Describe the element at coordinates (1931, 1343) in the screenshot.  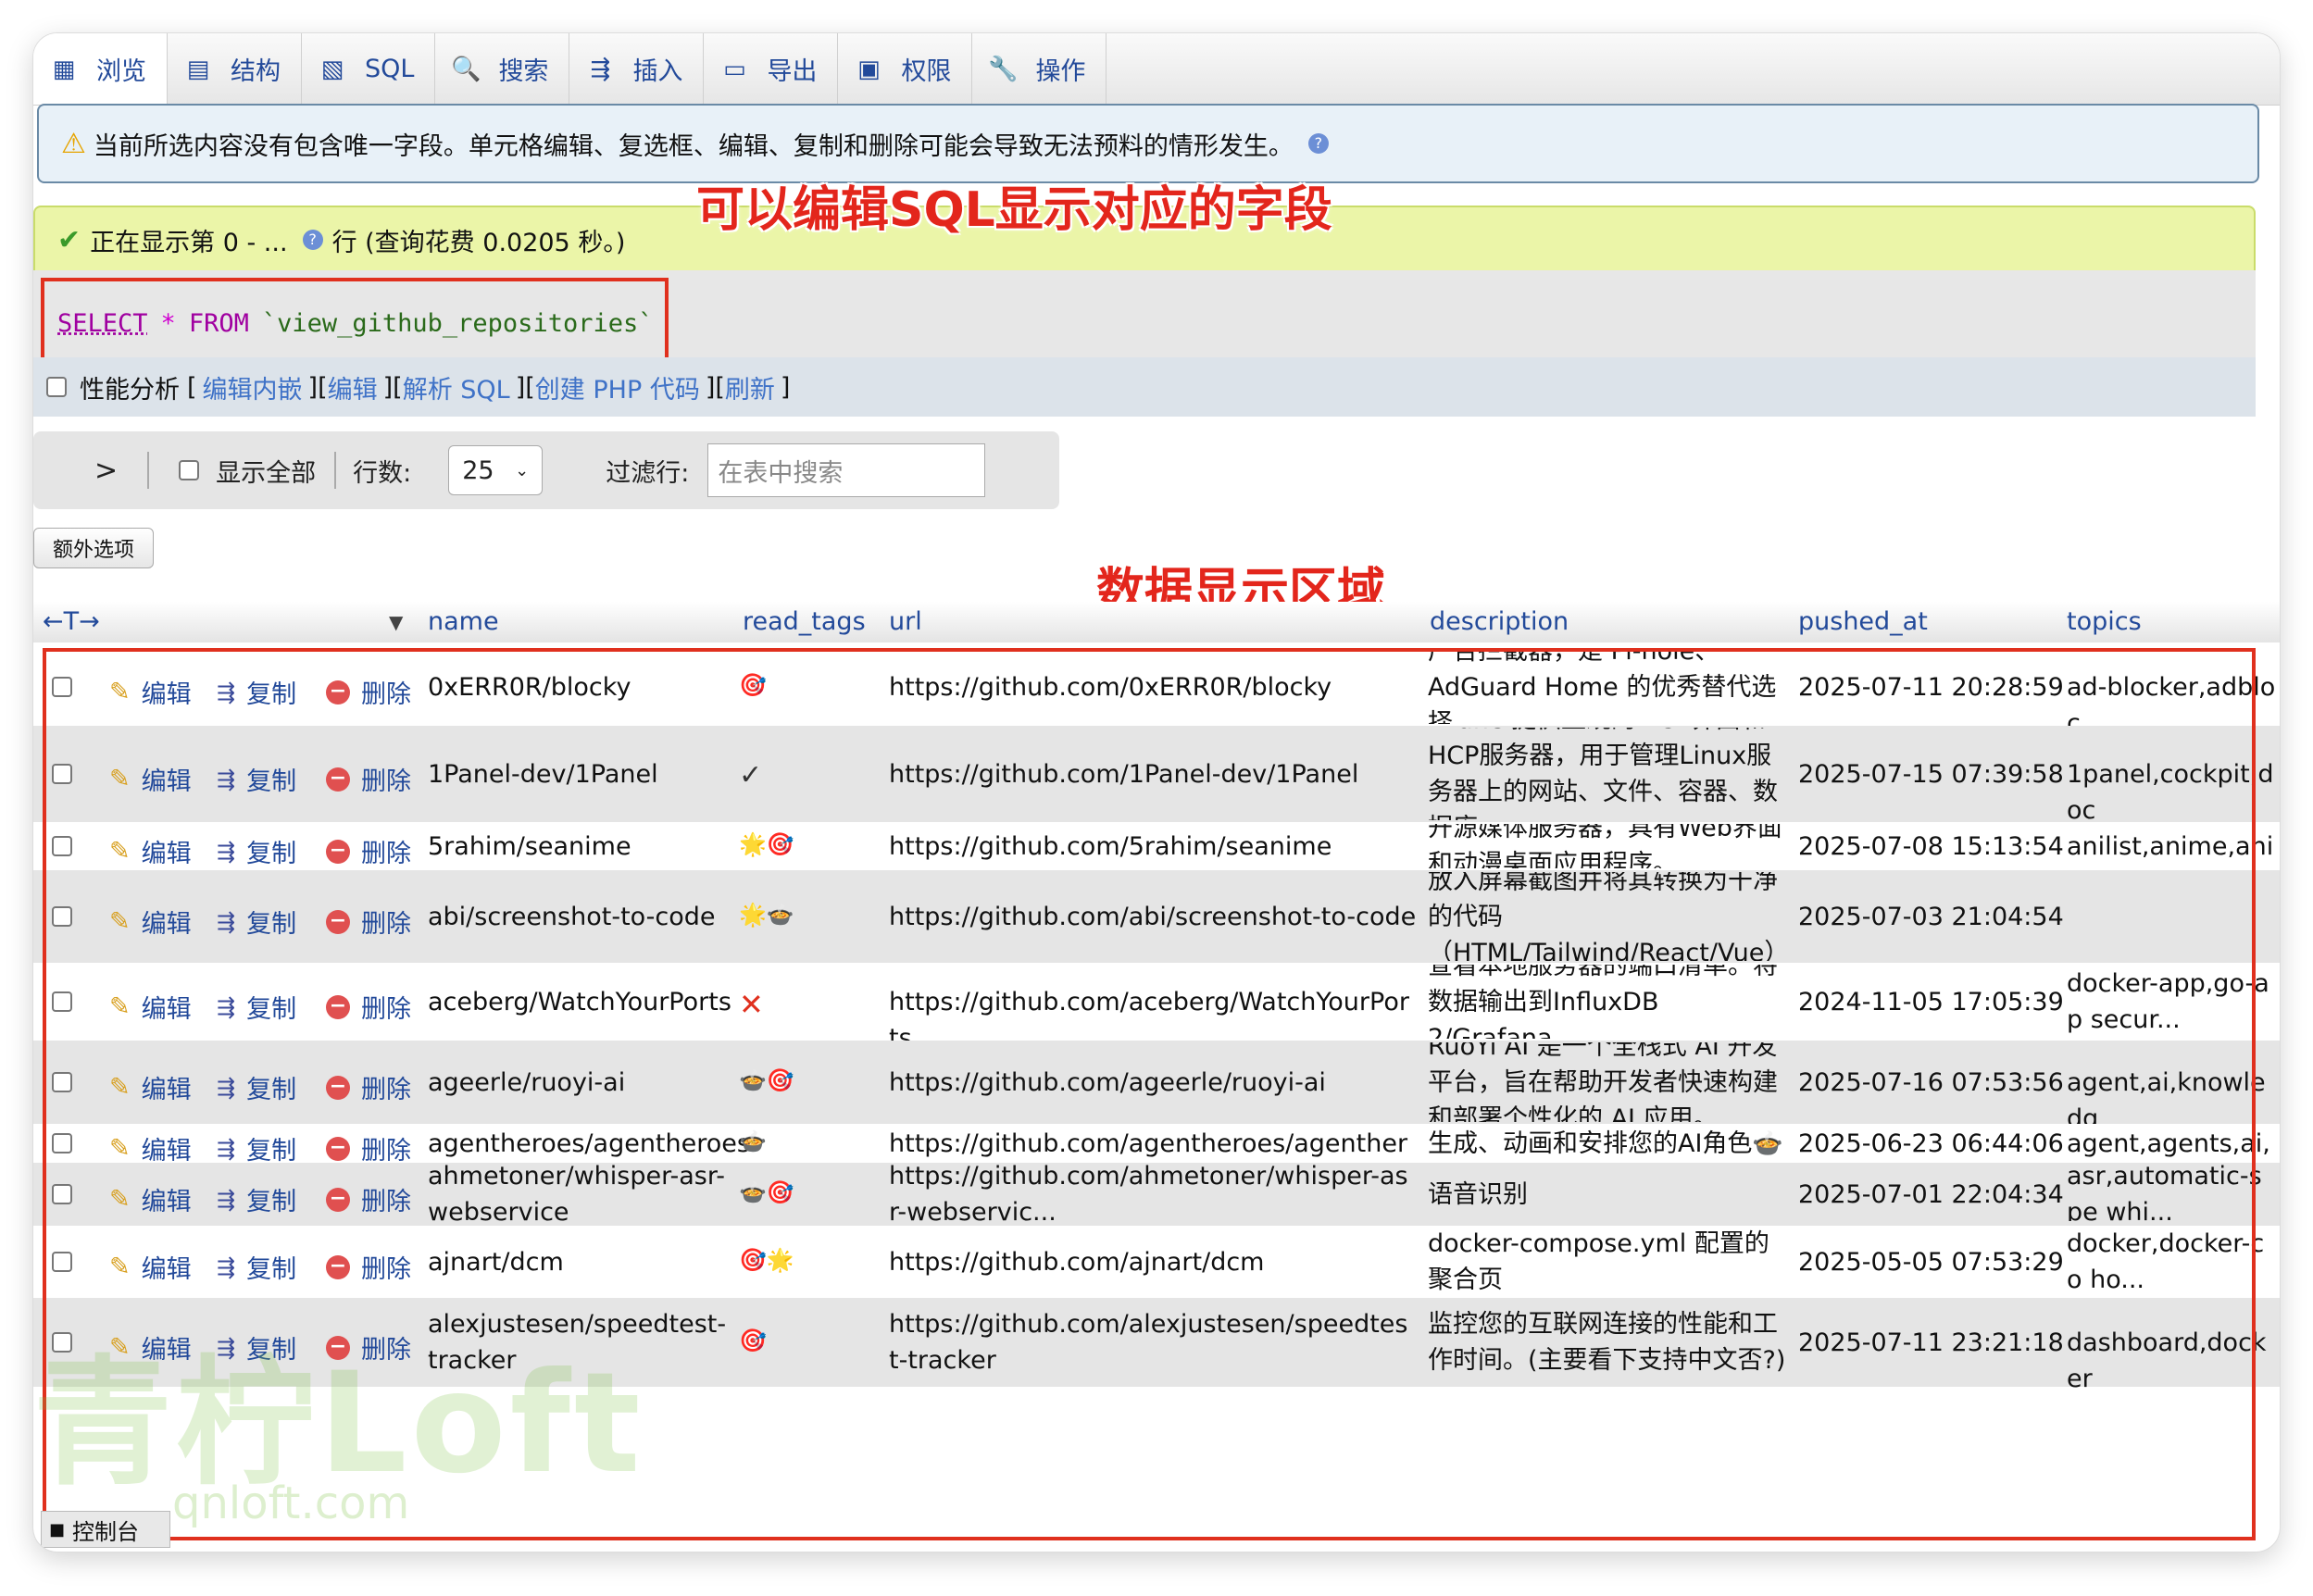
I see `cell-pushed-at: 2025-07-11 23:21:18` at that location.